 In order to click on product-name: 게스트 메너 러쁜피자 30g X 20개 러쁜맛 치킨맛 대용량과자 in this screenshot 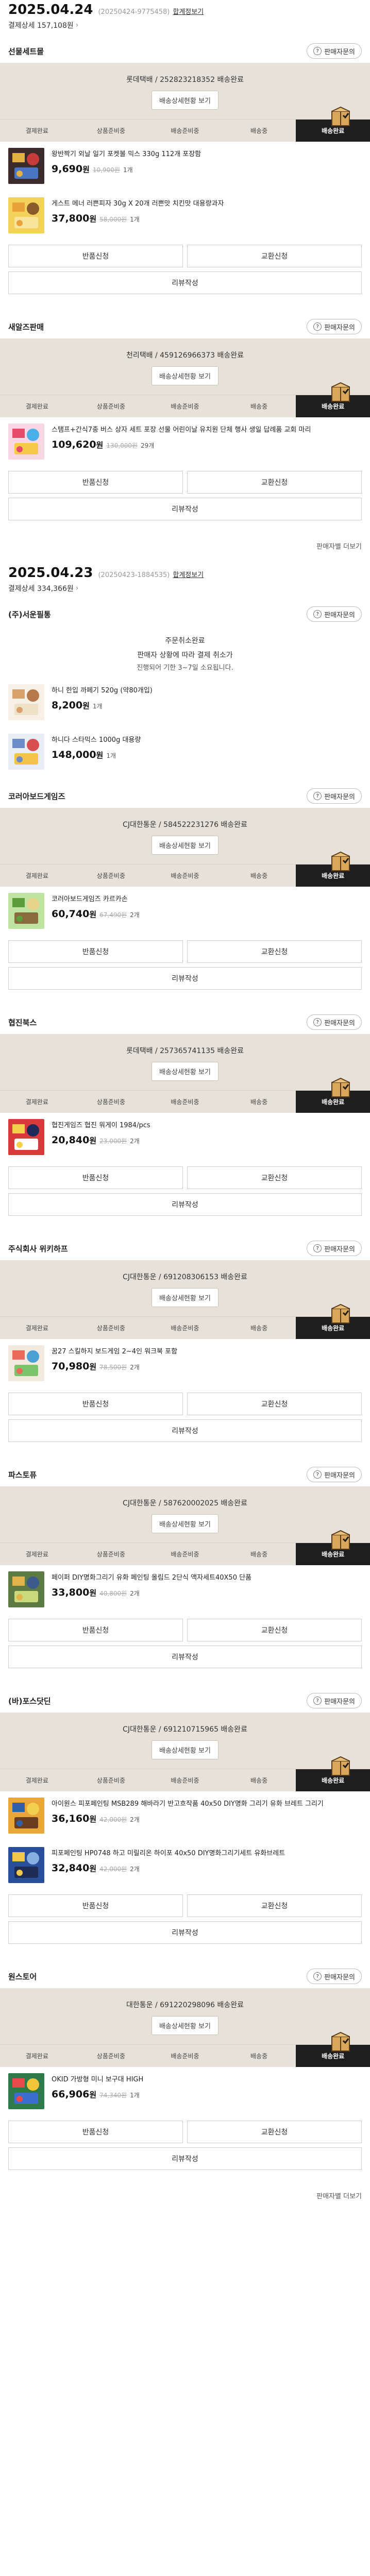, I will do `click(207, 204)`.